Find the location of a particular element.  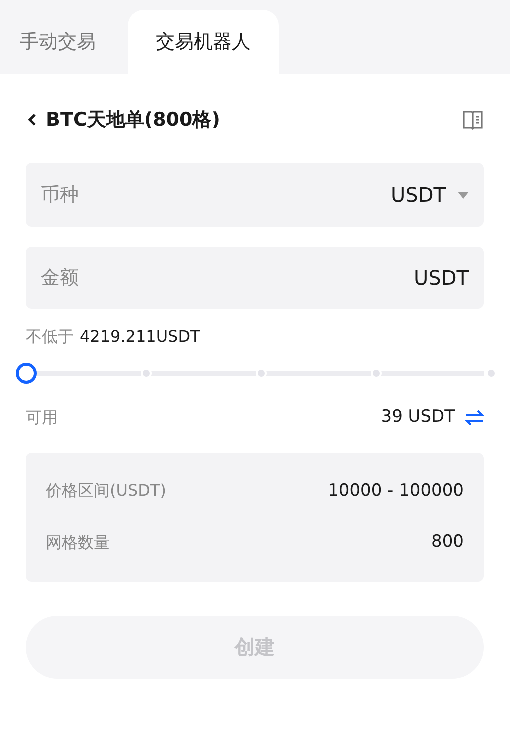

info-label: 网格数量 is located at coordinates (78, 543).